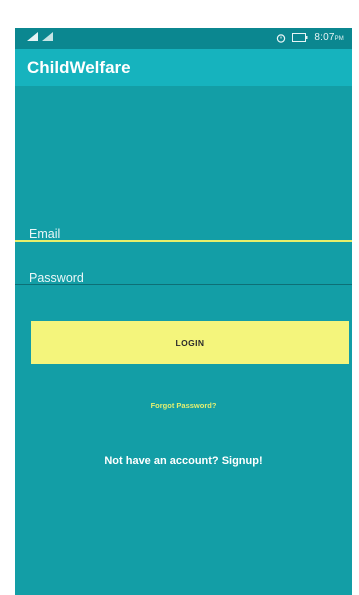 The height and width of the screenshot is (595, 359). What do you see at coordinates (183, 67) in the screenshot?
I see `app-bar: ChildWelfare` at bounding box center [183, 67].